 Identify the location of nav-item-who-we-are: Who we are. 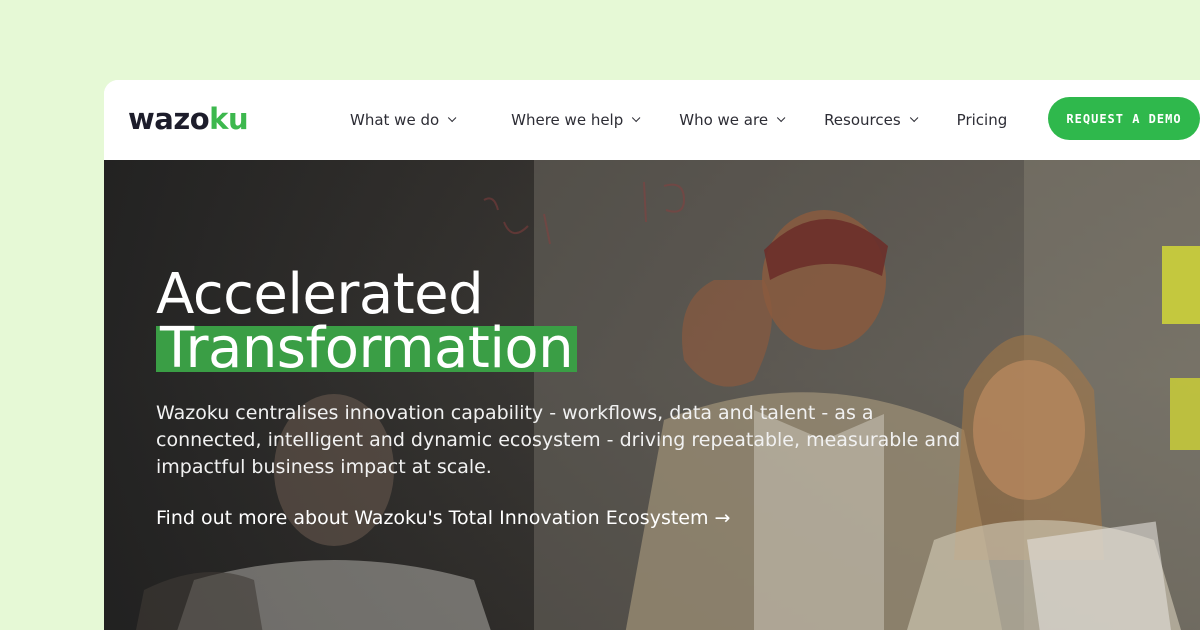
(732, 120).